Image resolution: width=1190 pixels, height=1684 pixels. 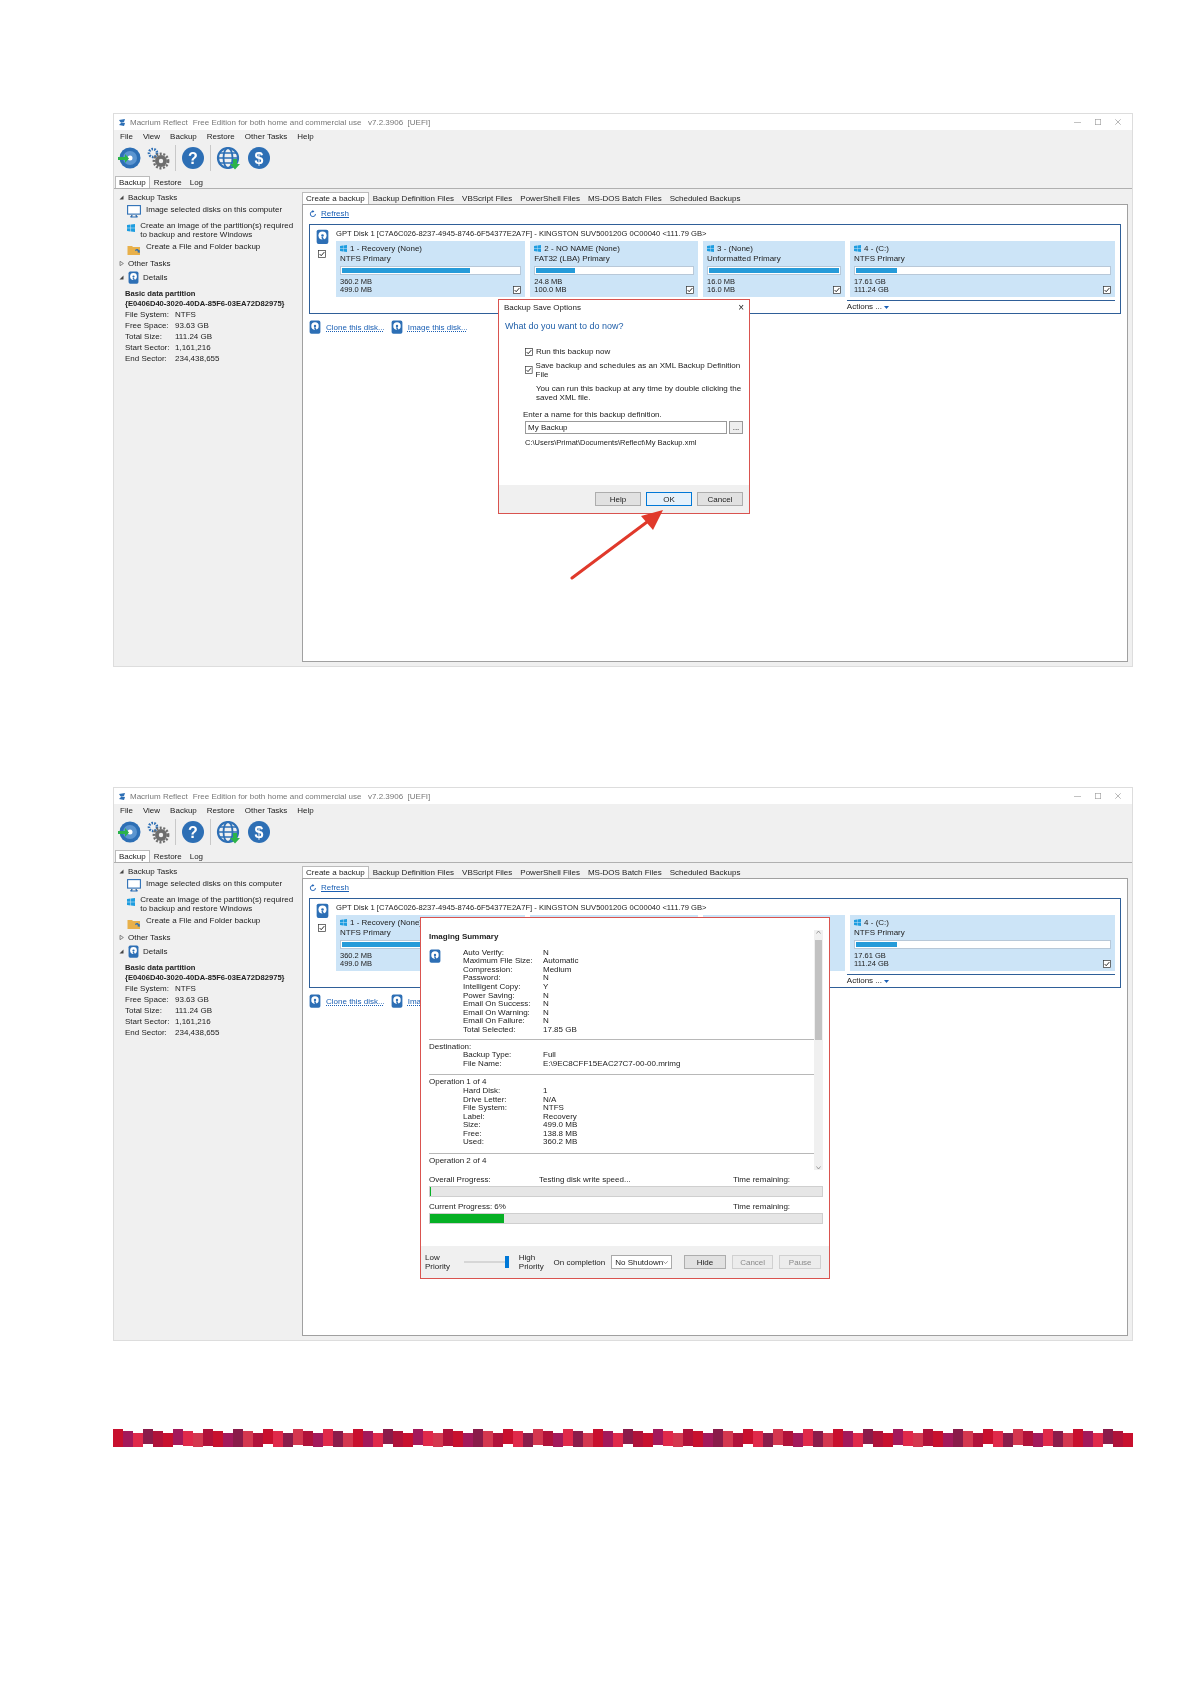 What do you see at coordinates (503, 1030) in the screenshot?
I see `summary-key: Total Selected:` at bounding box center [503, 1030].